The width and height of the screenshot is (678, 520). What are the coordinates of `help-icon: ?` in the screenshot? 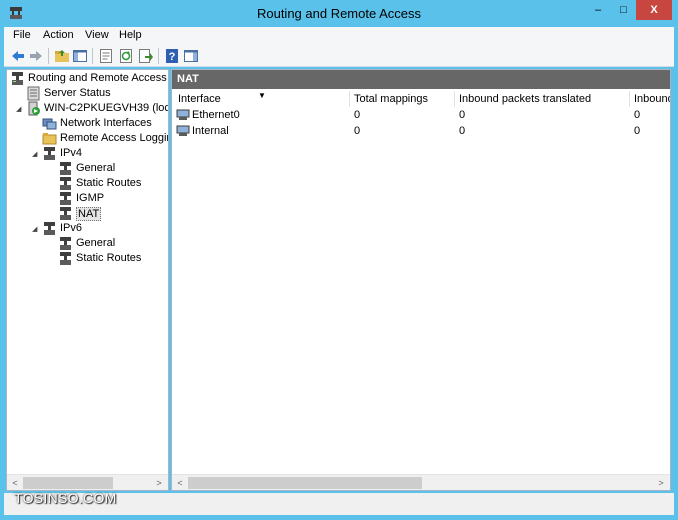 It's located at (172, 56).